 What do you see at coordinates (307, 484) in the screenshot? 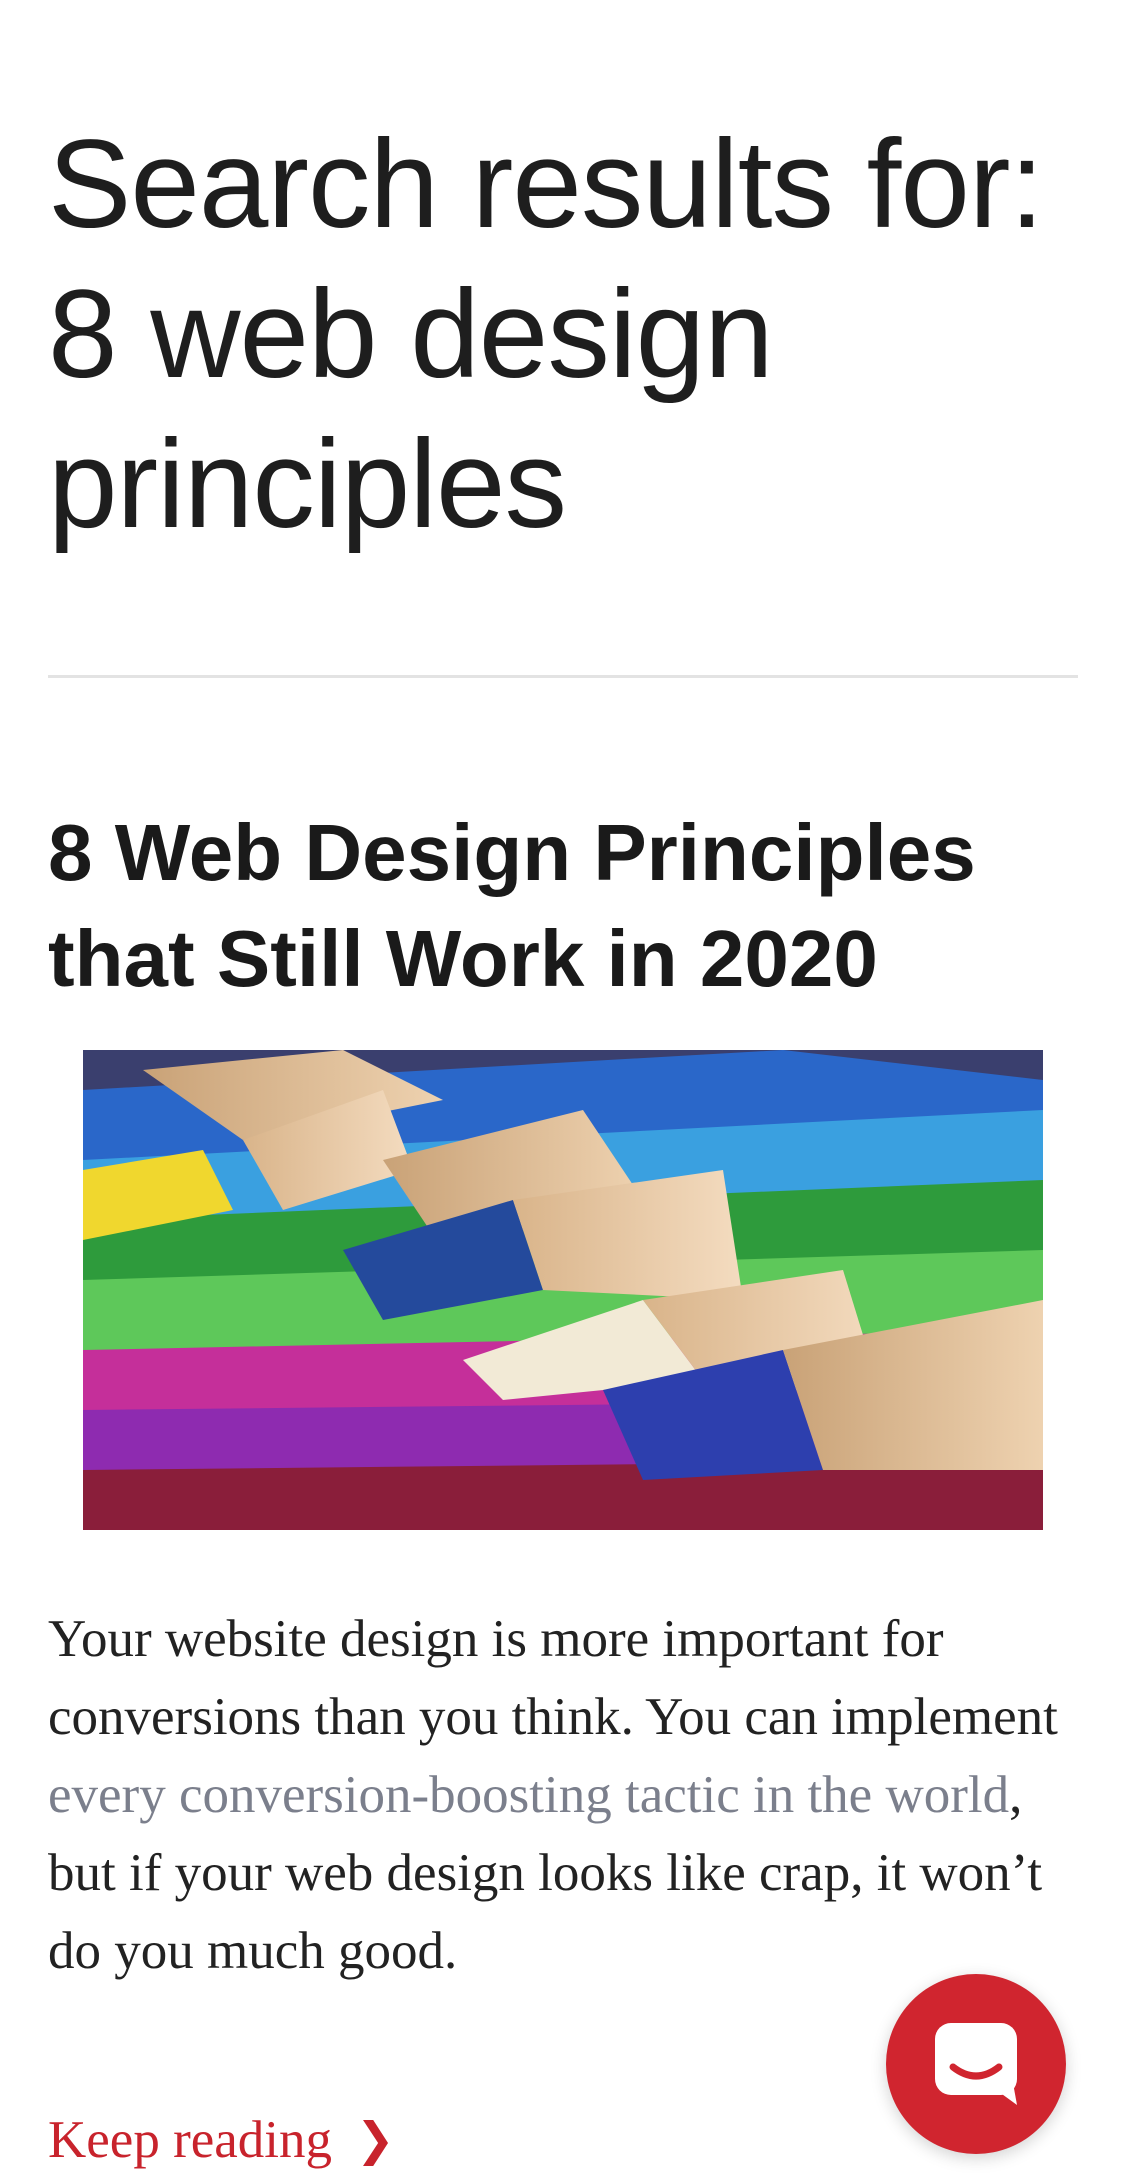
I see `page-title-line-3: principles` at bounding box center [307, 484].